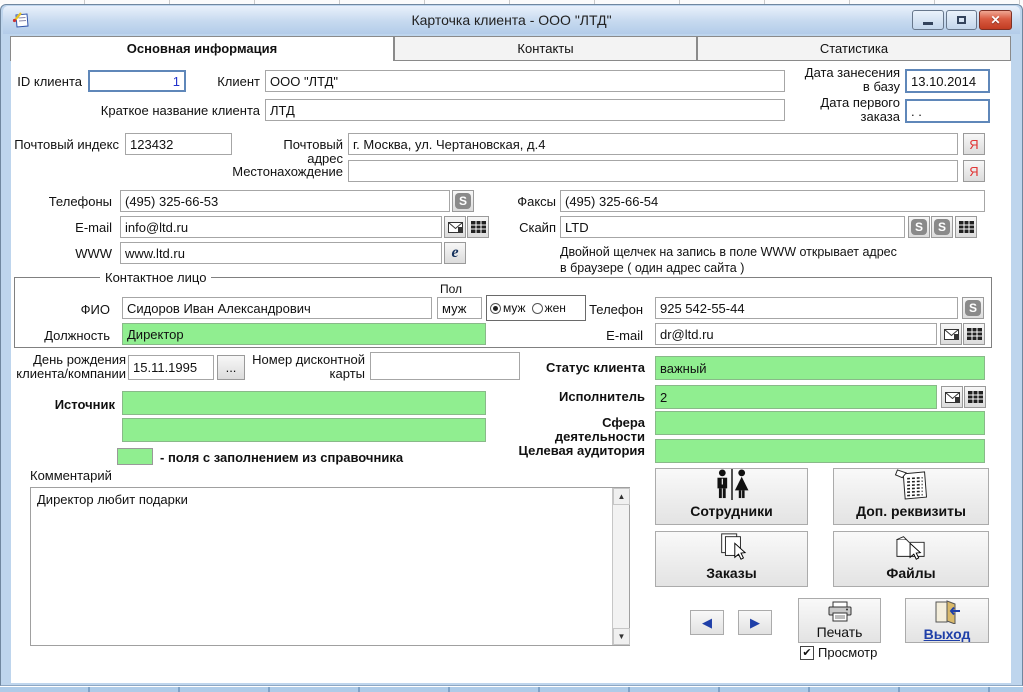 The height and width of the screenshot is (692, 1023). I want to click on postal-address-field, so click(653, 144).